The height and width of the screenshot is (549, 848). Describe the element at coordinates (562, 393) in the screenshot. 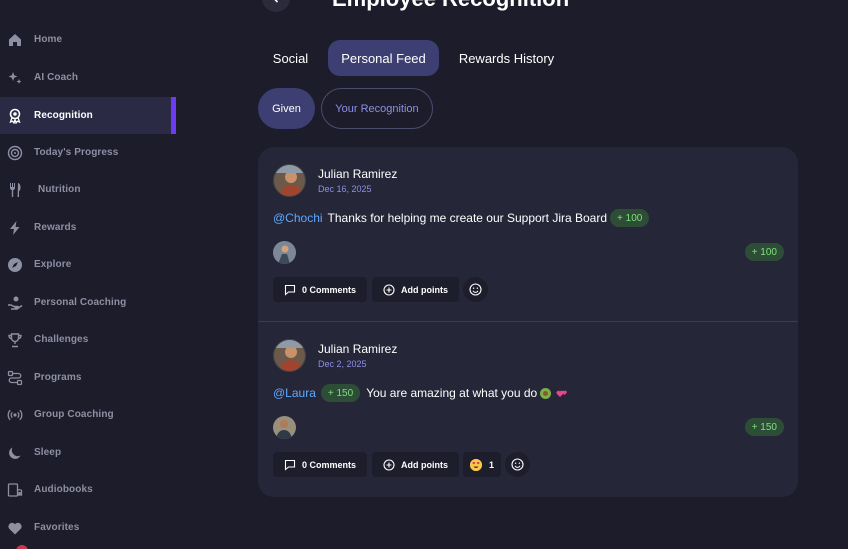

I see `hearts-emoji-icon` at that location.